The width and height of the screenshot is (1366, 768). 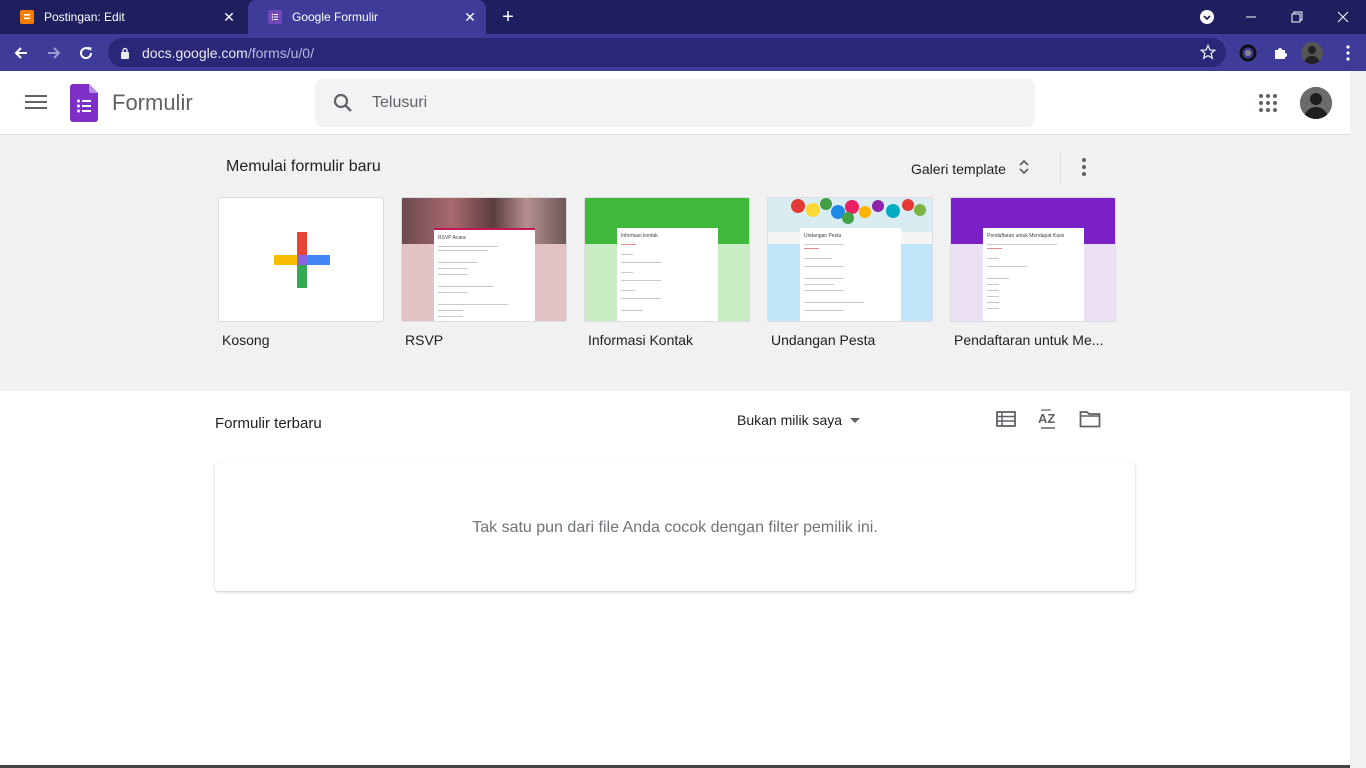 I want to click on template-preview: Informasi kontak, so click(x=667, y=274).